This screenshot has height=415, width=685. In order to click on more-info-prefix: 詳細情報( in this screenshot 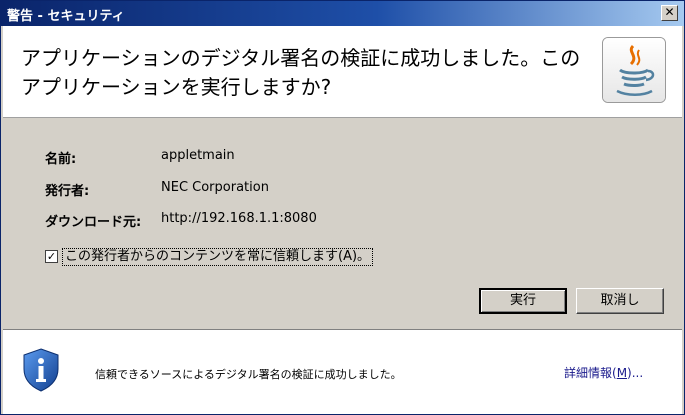, I will do `click(590, 373)`.